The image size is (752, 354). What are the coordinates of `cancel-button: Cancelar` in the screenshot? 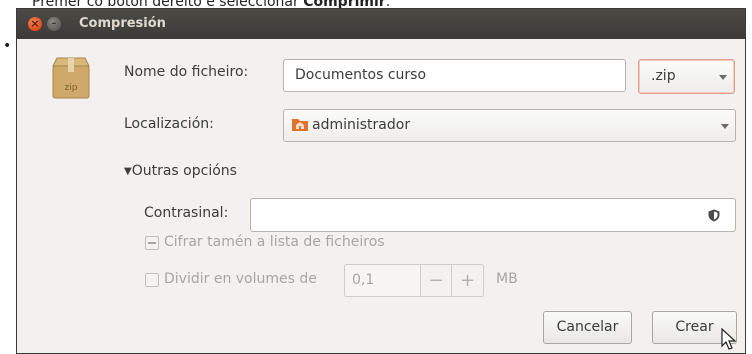 It's located at (587, 327).